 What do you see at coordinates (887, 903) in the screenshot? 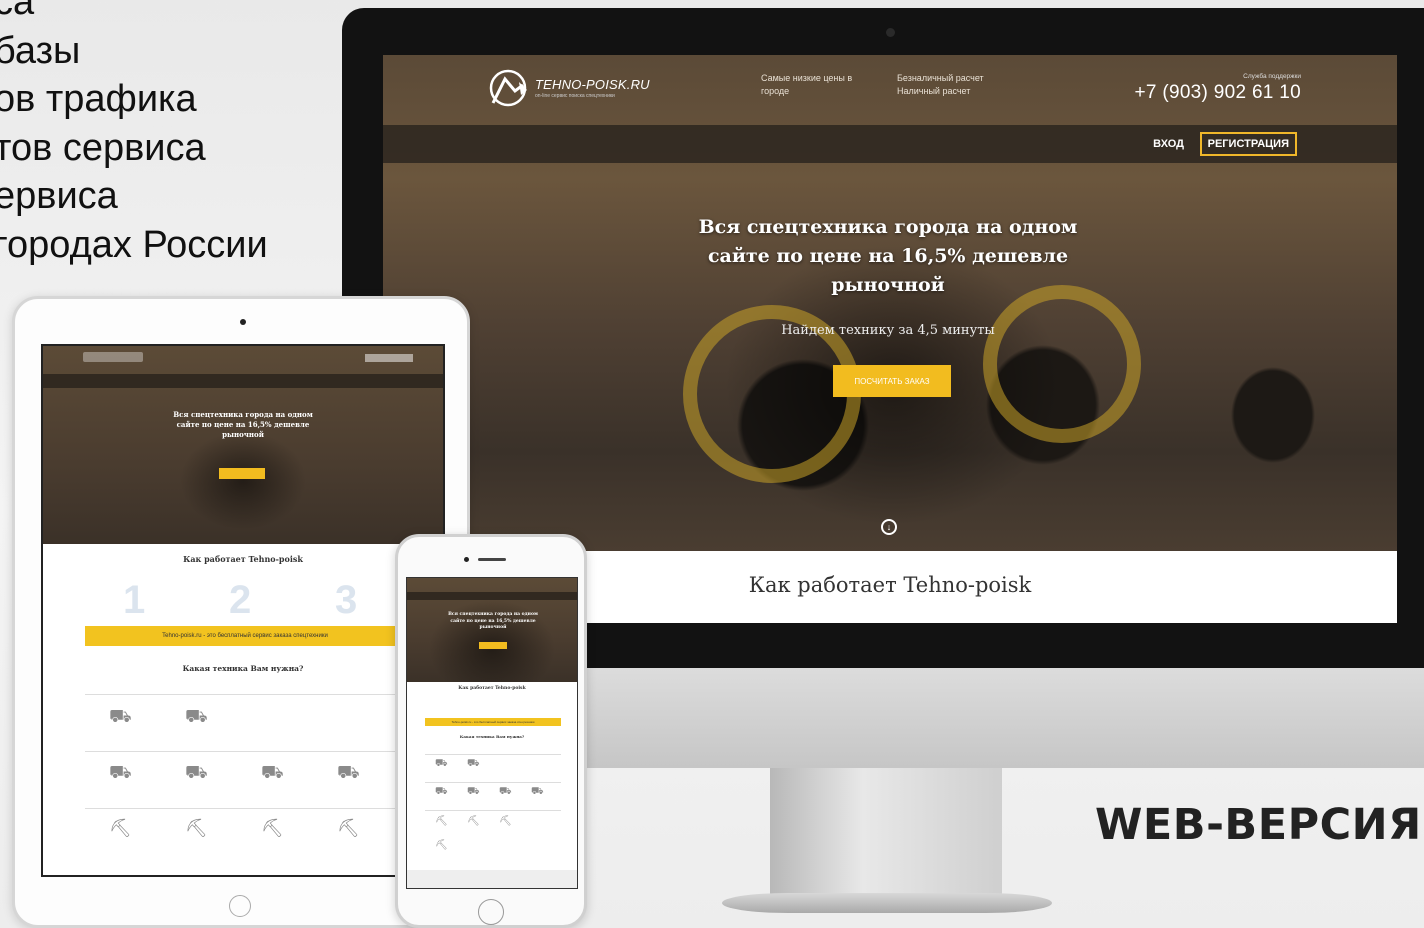
I see `monitor-stand-base` at bounding box center [887, 903].